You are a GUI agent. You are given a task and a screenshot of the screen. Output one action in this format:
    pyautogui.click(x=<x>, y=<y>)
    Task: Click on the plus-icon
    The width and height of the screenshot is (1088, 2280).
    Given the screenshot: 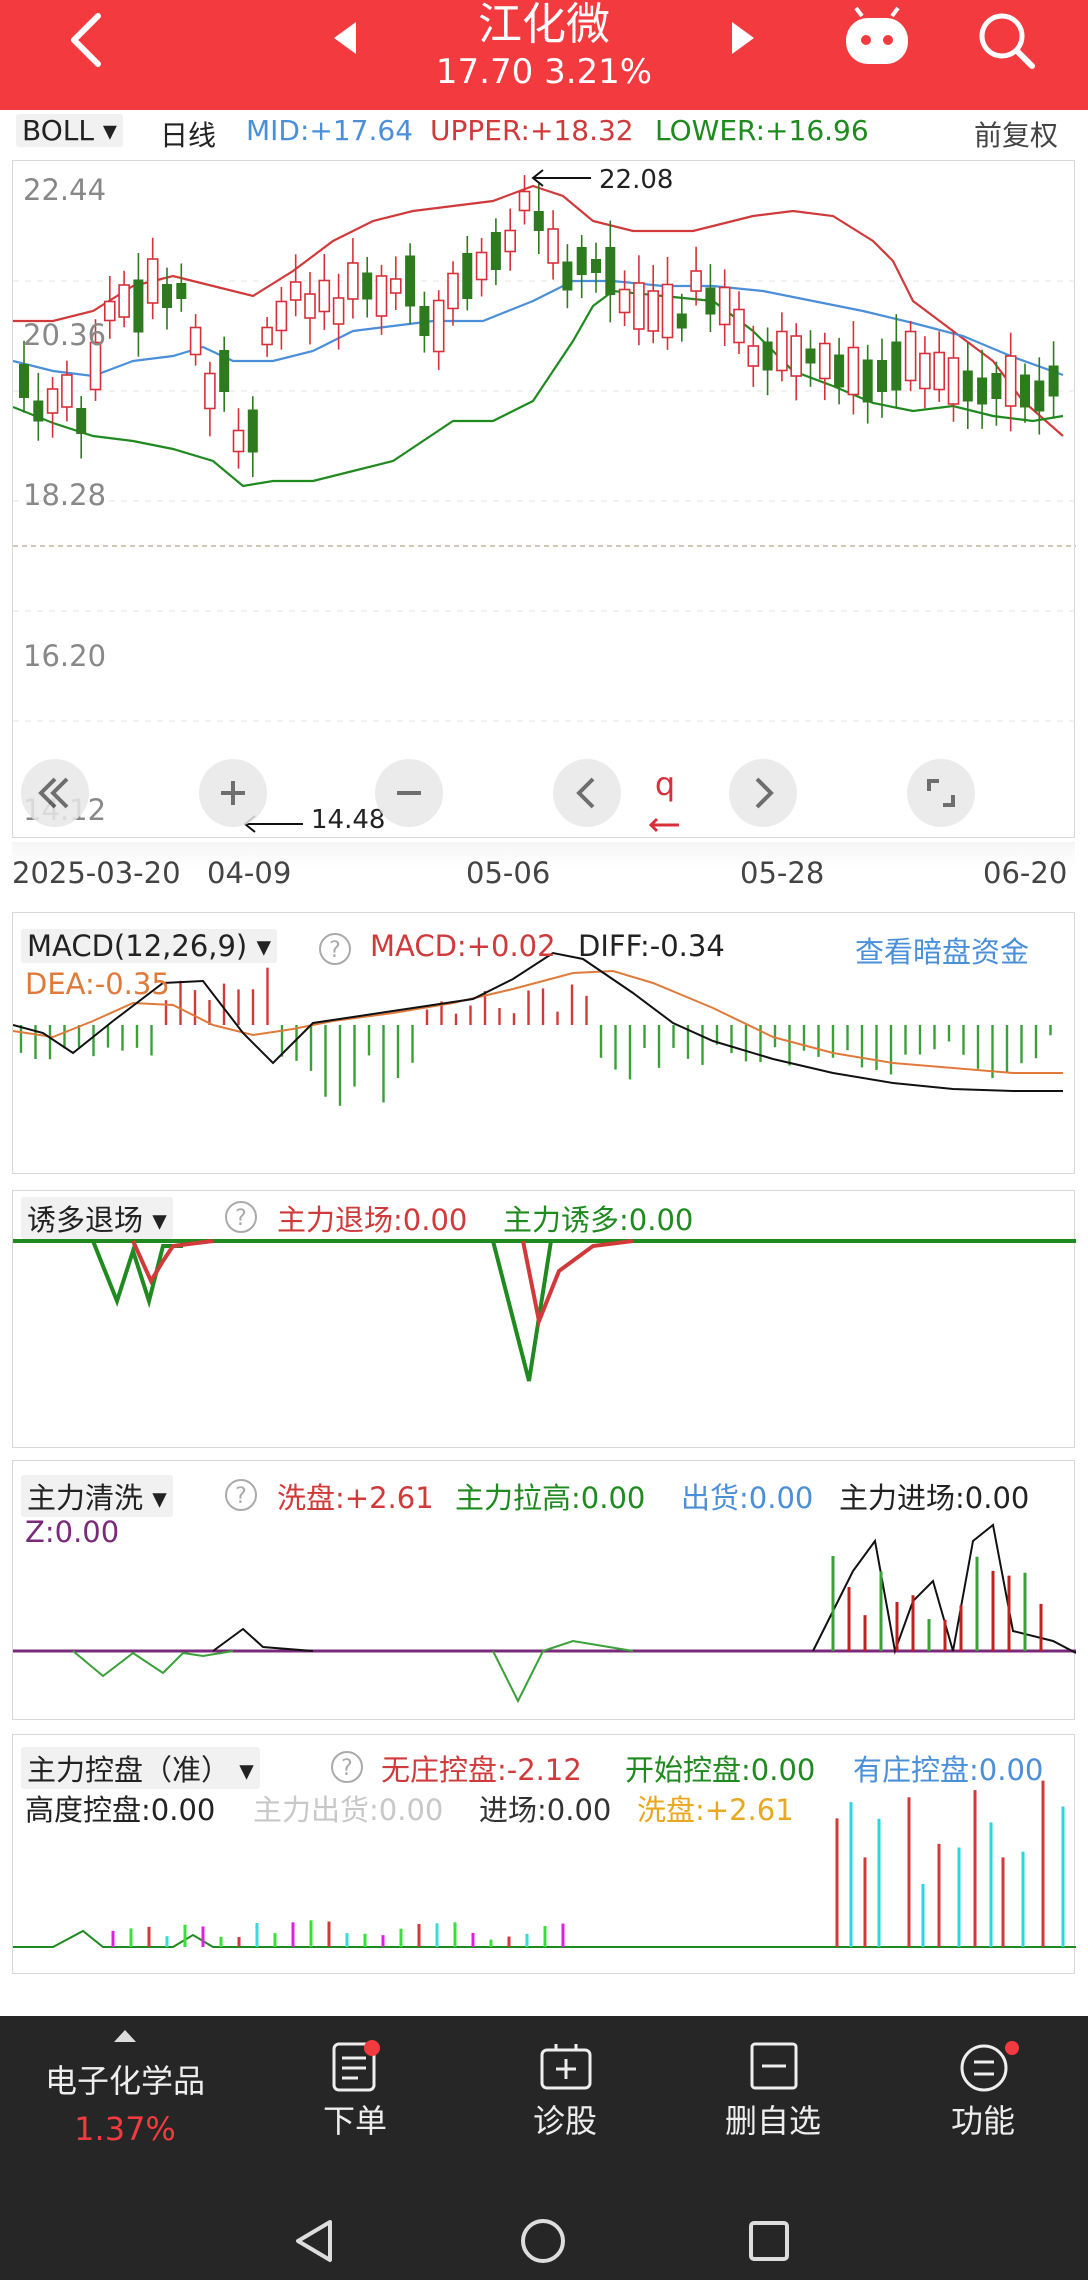 What is the action you would take?
    pyautogui.click(x=233, y=793)
    